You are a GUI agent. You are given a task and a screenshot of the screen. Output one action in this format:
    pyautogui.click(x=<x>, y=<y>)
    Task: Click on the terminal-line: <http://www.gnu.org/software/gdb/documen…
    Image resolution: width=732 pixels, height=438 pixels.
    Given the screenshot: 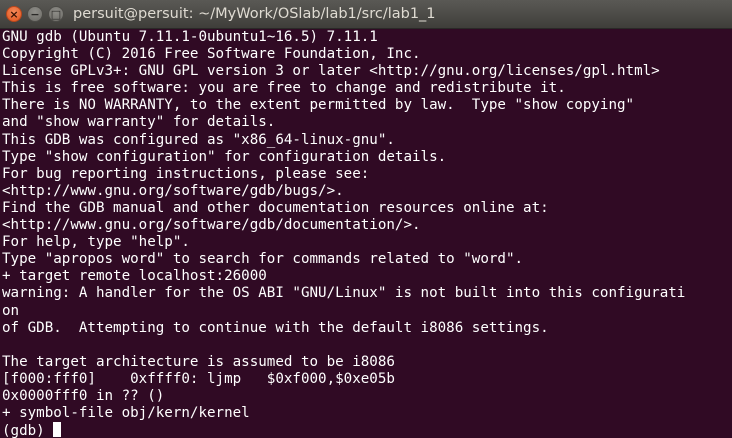 What is the action you would take?
    pyautogui.click(x=211, y=225)
    